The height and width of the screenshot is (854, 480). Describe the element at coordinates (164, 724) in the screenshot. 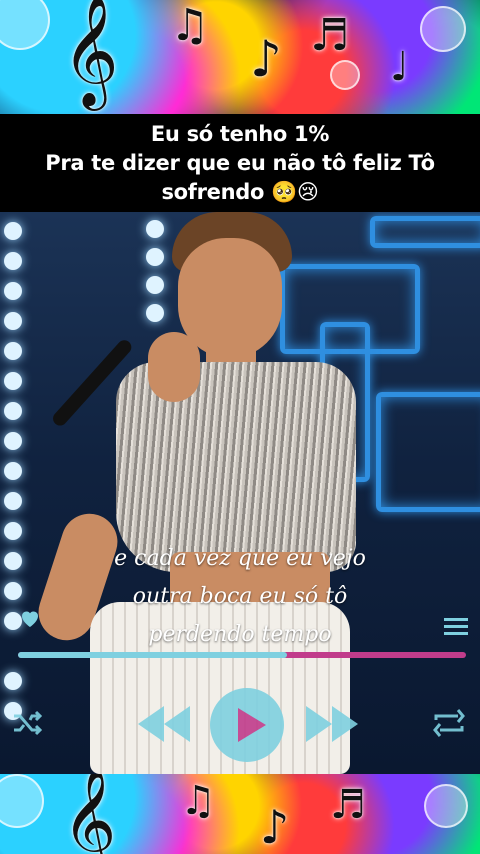

I see `rewind-icon` at that location.